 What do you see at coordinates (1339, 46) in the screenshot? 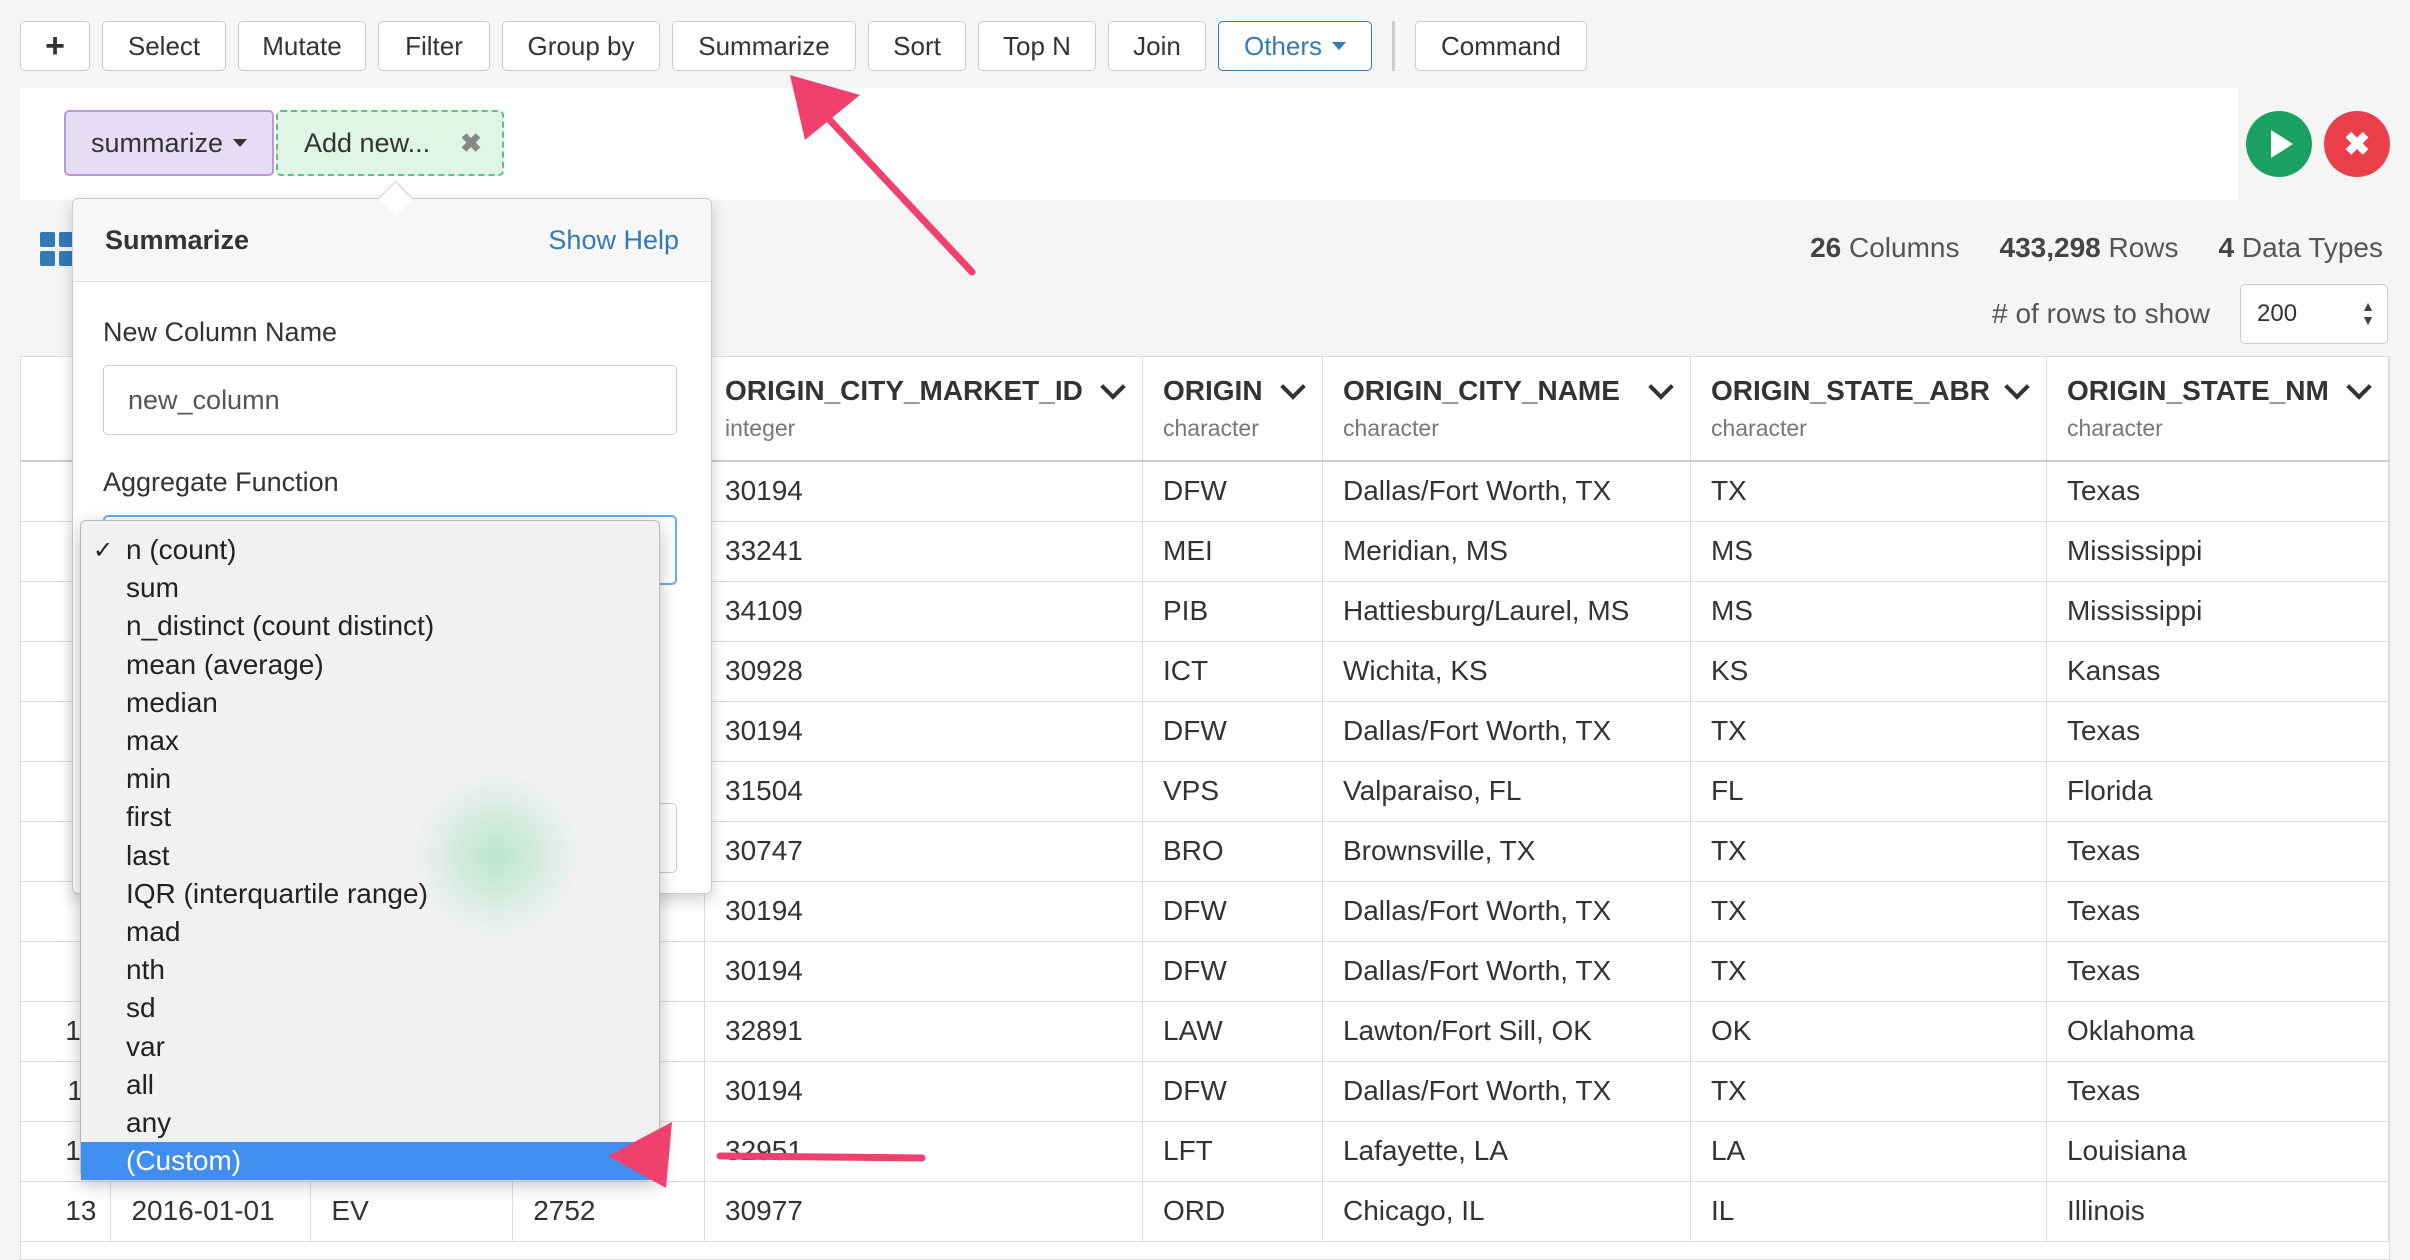
I see `caret-down-icon` at bounding box center [1339, 46].